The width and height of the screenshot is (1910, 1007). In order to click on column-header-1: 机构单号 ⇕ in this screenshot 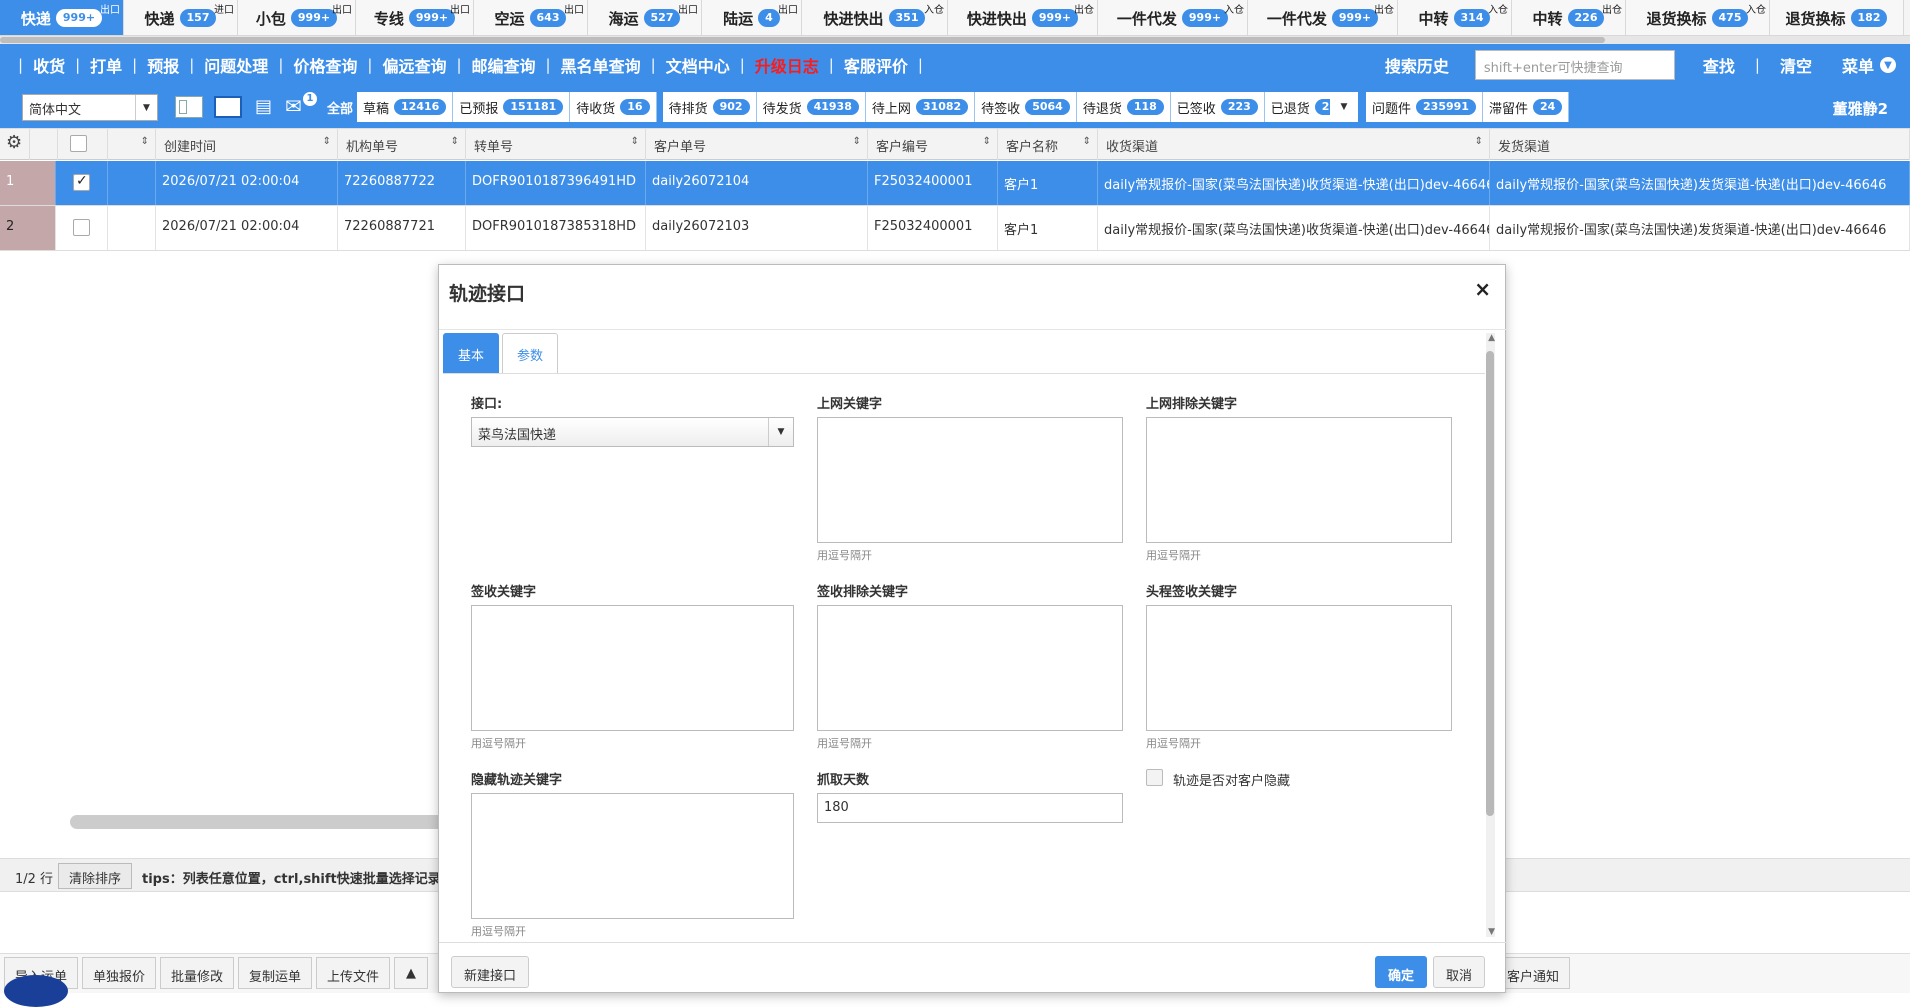, I will do `click(402, 144)`.